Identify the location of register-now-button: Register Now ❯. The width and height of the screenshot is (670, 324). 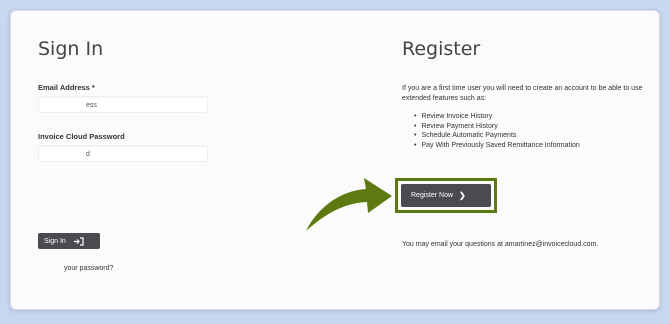
(446, 195).